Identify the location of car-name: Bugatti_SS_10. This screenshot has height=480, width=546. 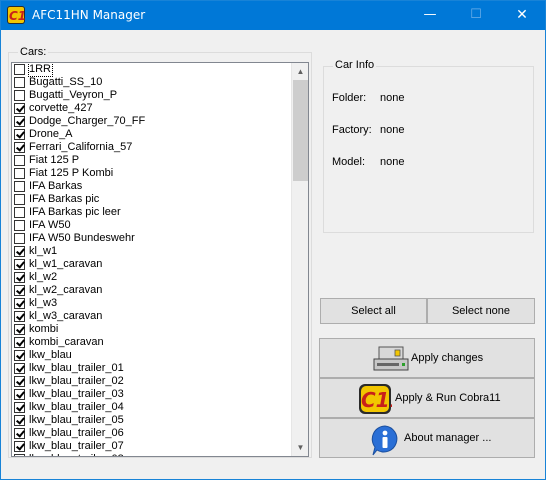
(66, 82).